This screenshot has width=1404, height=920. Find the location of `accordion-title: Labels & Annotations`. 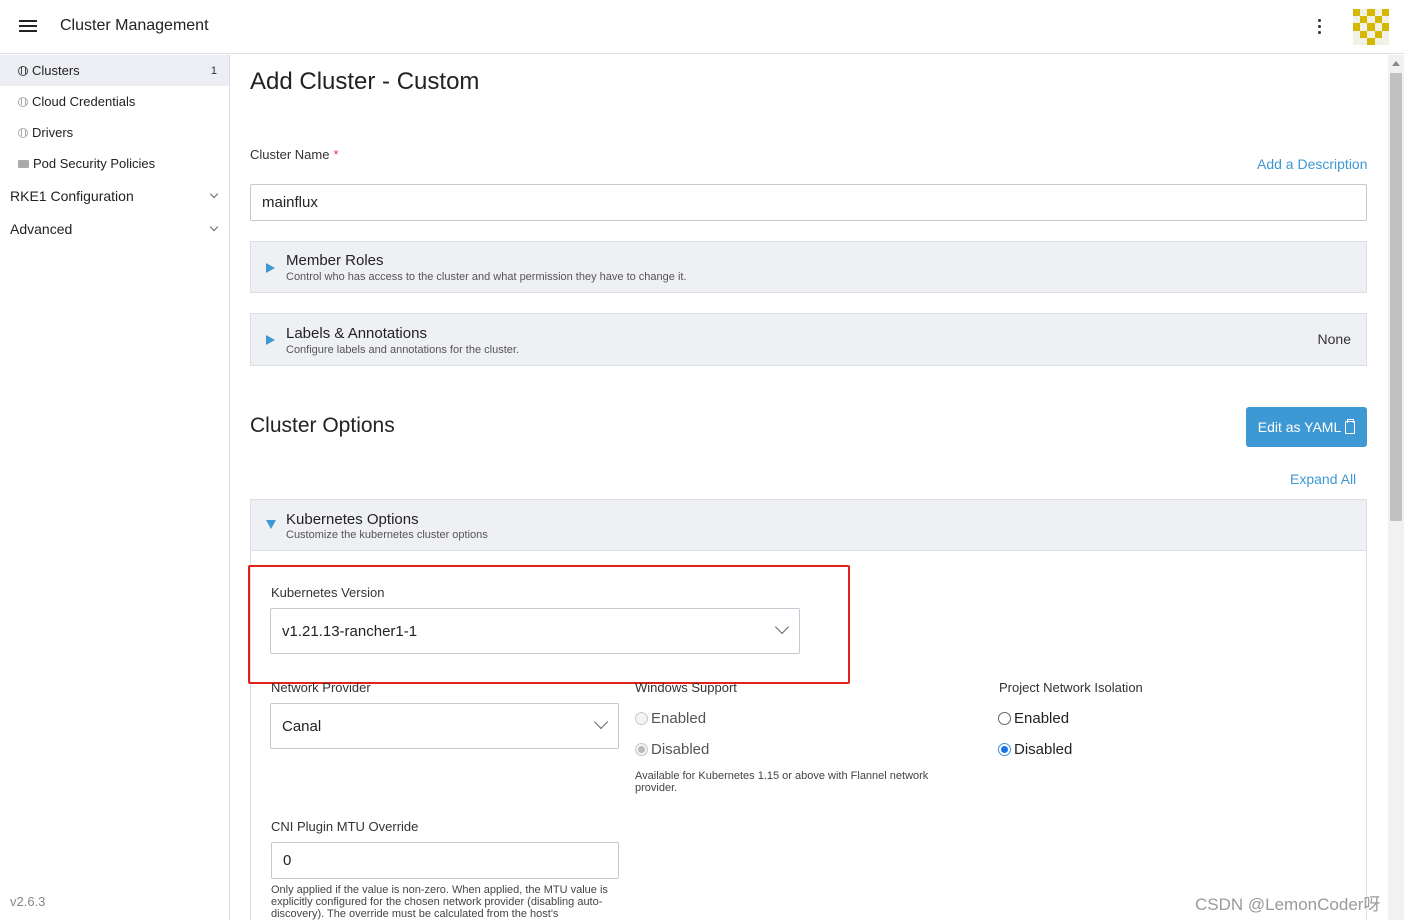

accordion-title: Labels & Annotations is located at coordinates (356, 333).